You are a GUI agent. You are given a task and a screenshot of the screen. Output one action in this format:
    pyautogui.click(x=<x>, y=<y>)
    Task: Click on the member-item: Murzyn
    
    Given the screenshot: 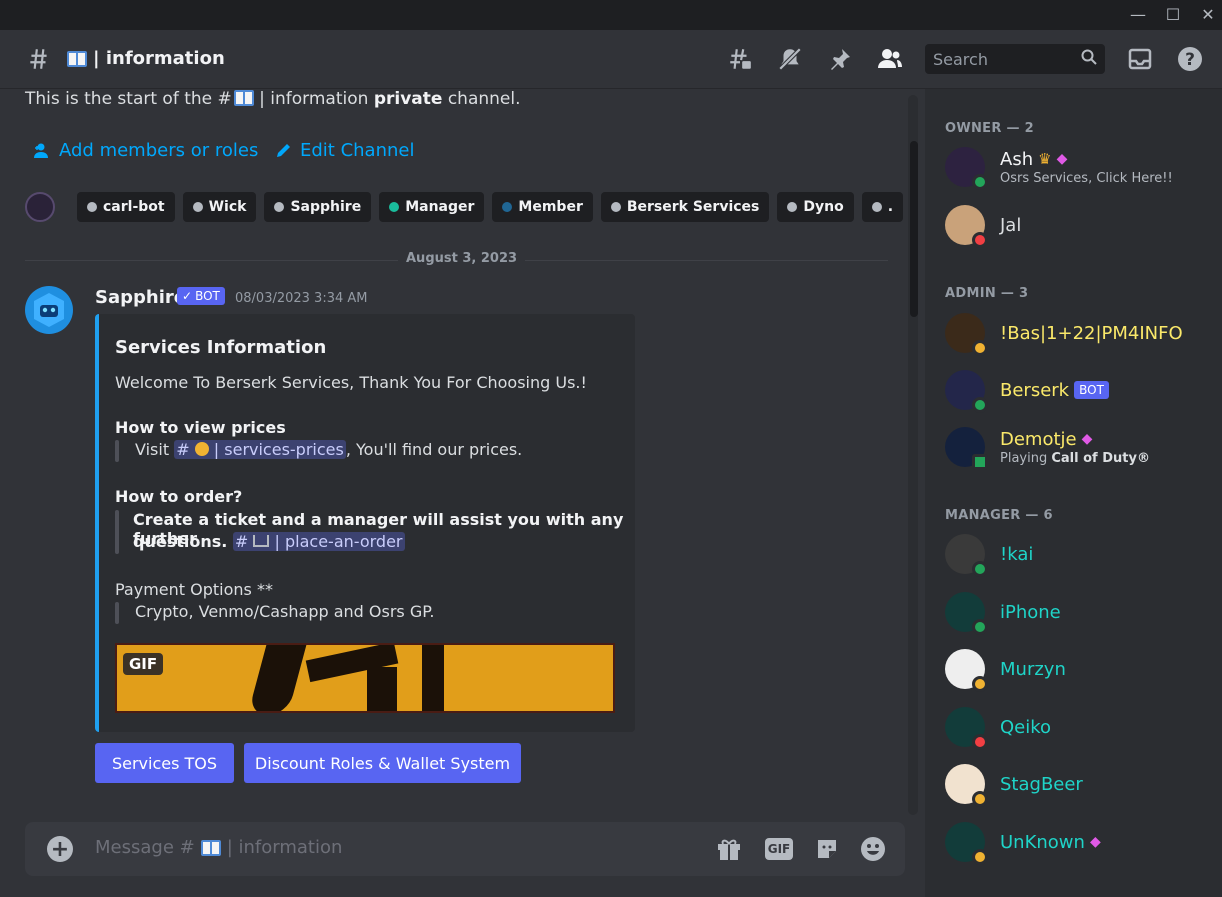 What is the action you would take?
    pyautogui.click(x=1080, y=669)
    